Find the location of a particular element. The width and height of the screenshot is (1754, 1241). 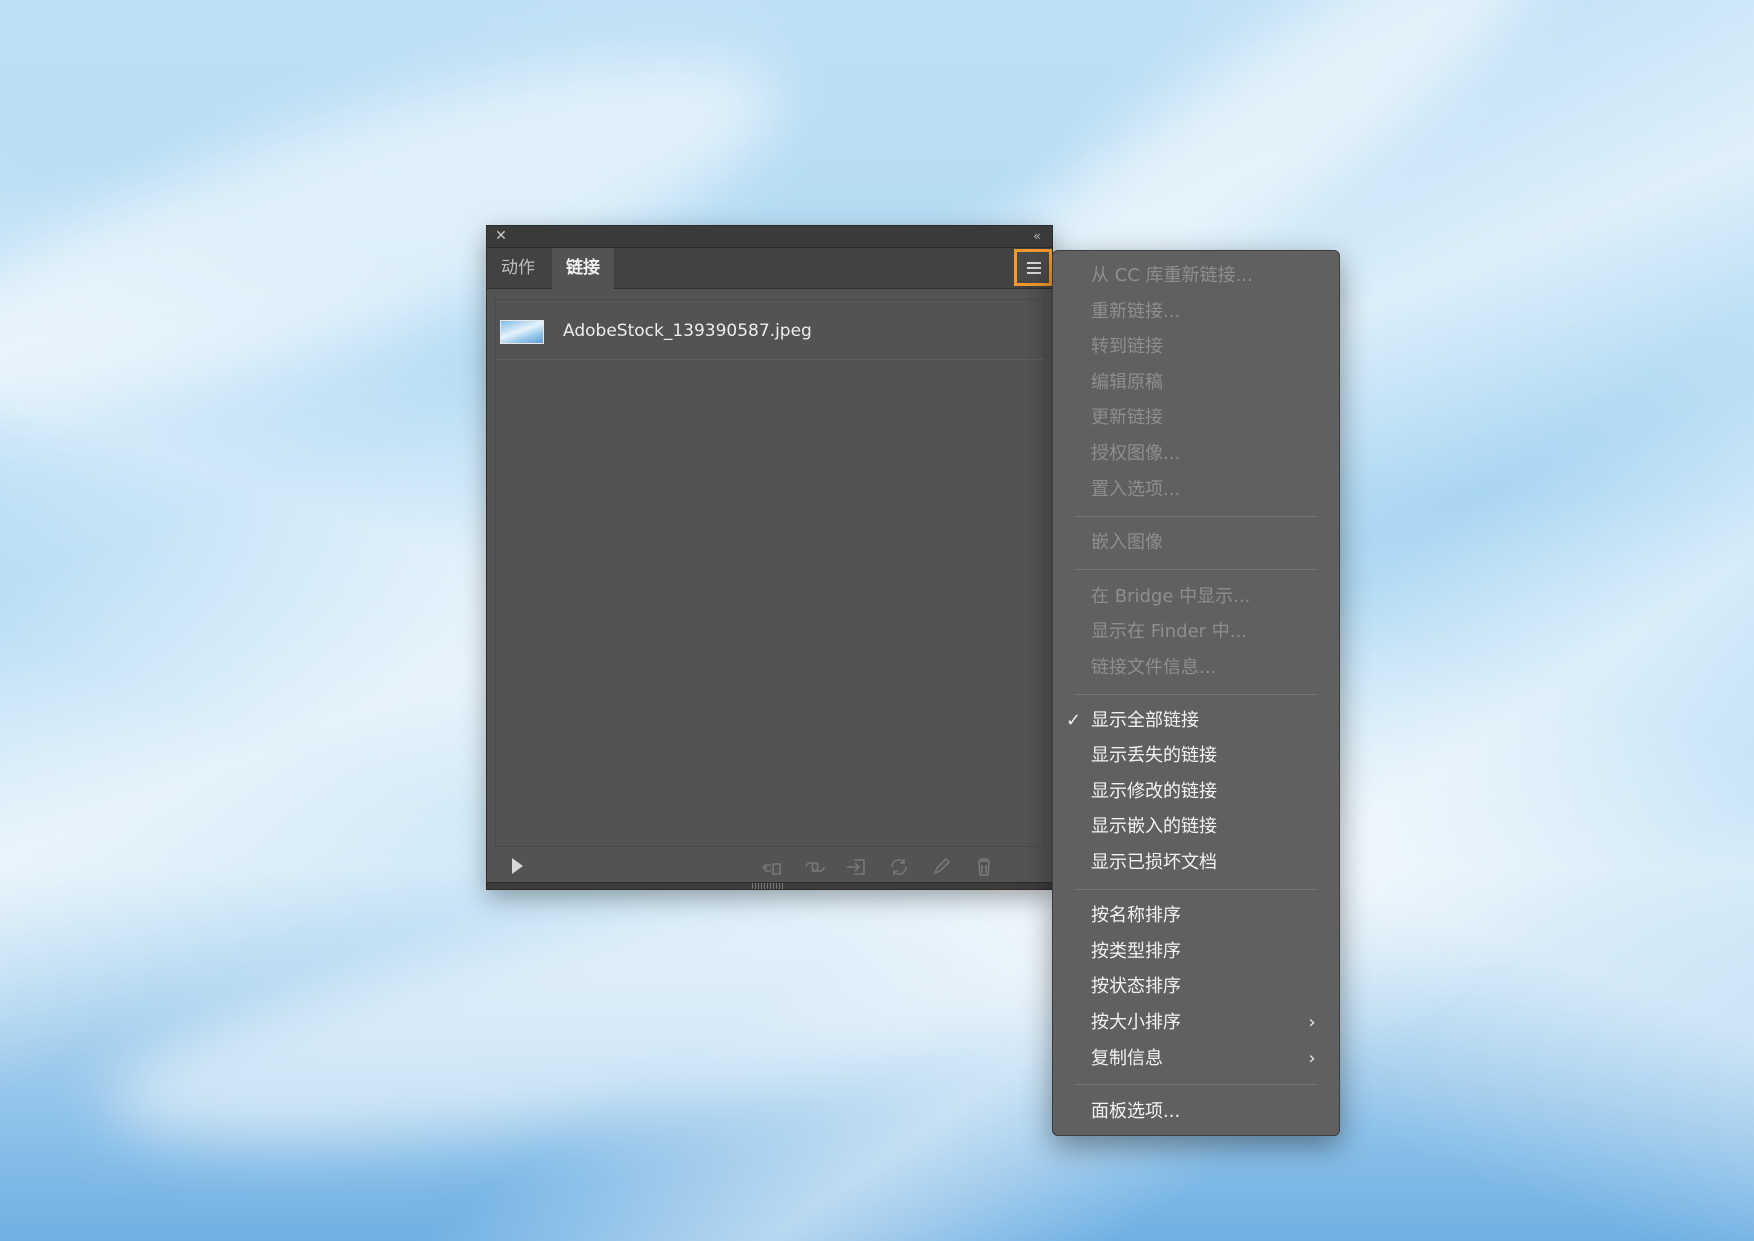

panel-toolbar is located at coordinates (769, 866).